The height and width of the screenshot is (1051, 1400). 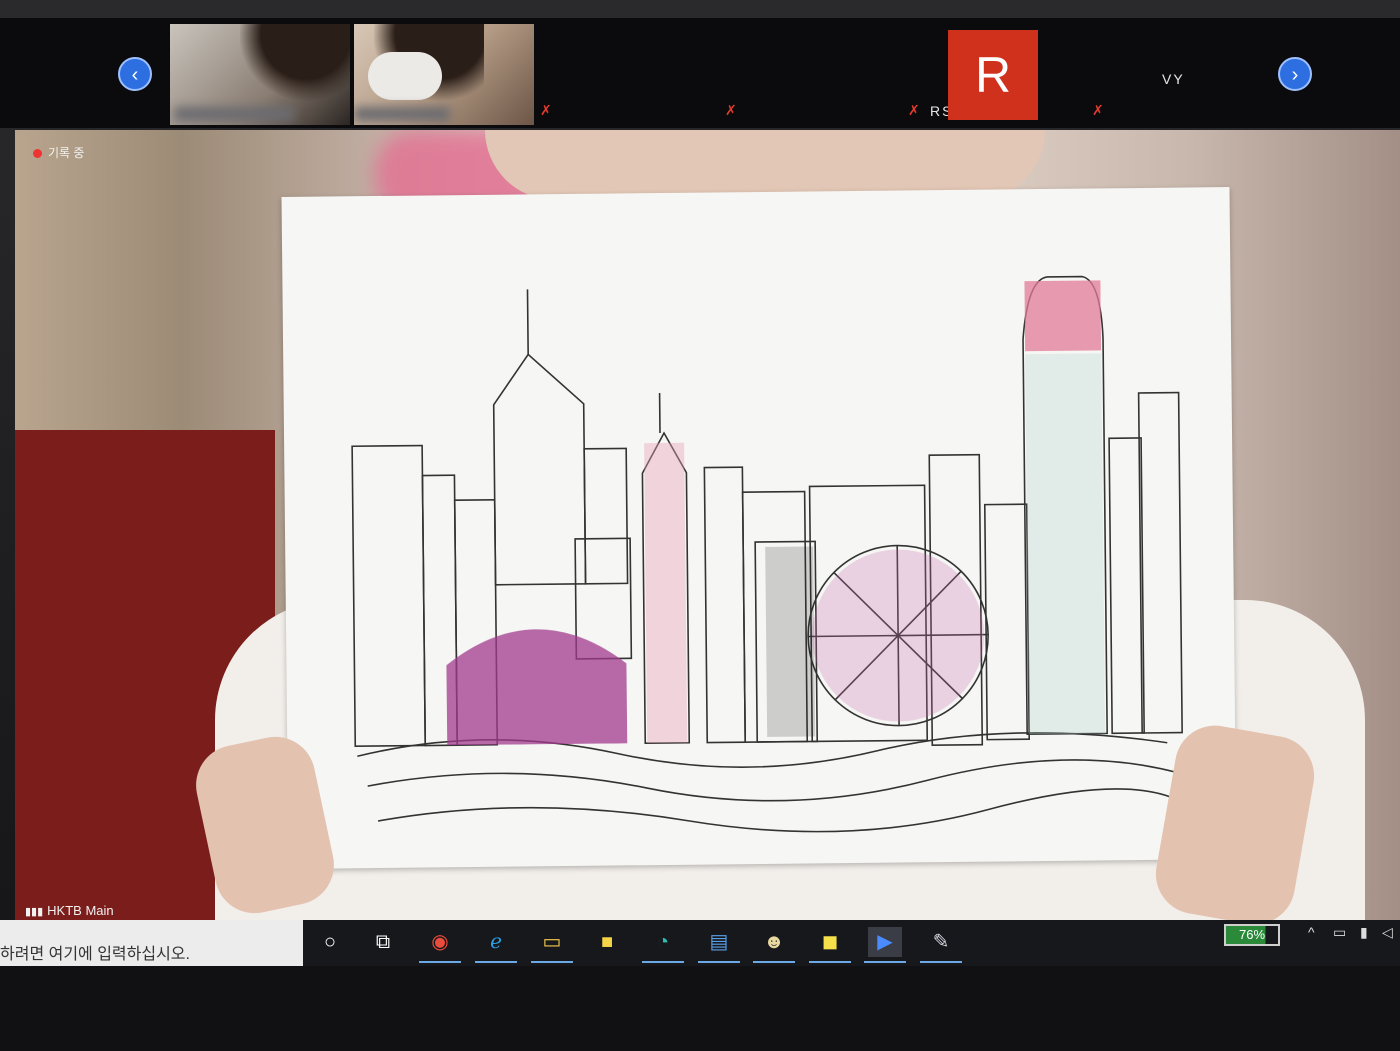 I want to click on search-box: 하려면 여기에 입력하십시오., so click(x=151, y=943).